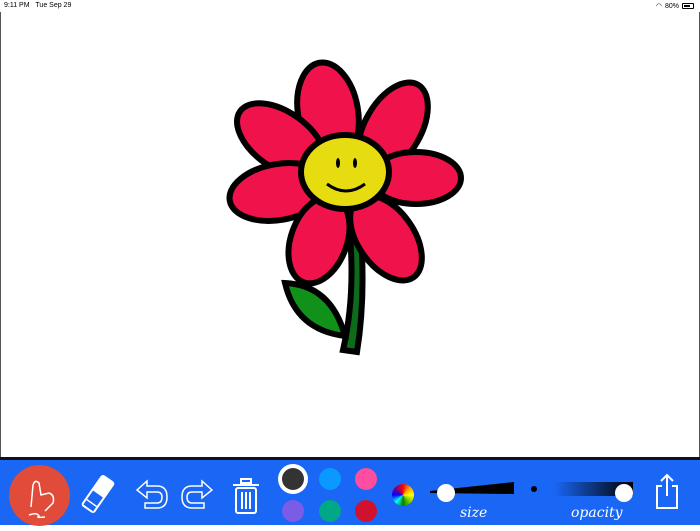 The width and height of the screenshot is (700, 531). Describe the element at coordinates (98, 494) in the screenshot. I see `eraser-button` at that location.